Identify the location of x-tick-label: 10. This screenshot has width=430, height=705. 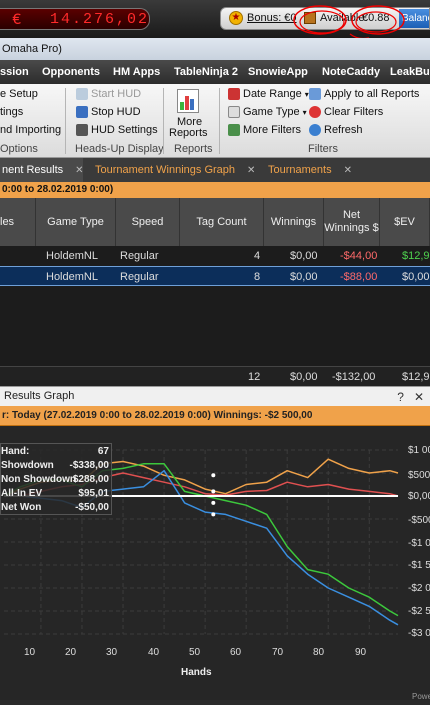
(30, 652).